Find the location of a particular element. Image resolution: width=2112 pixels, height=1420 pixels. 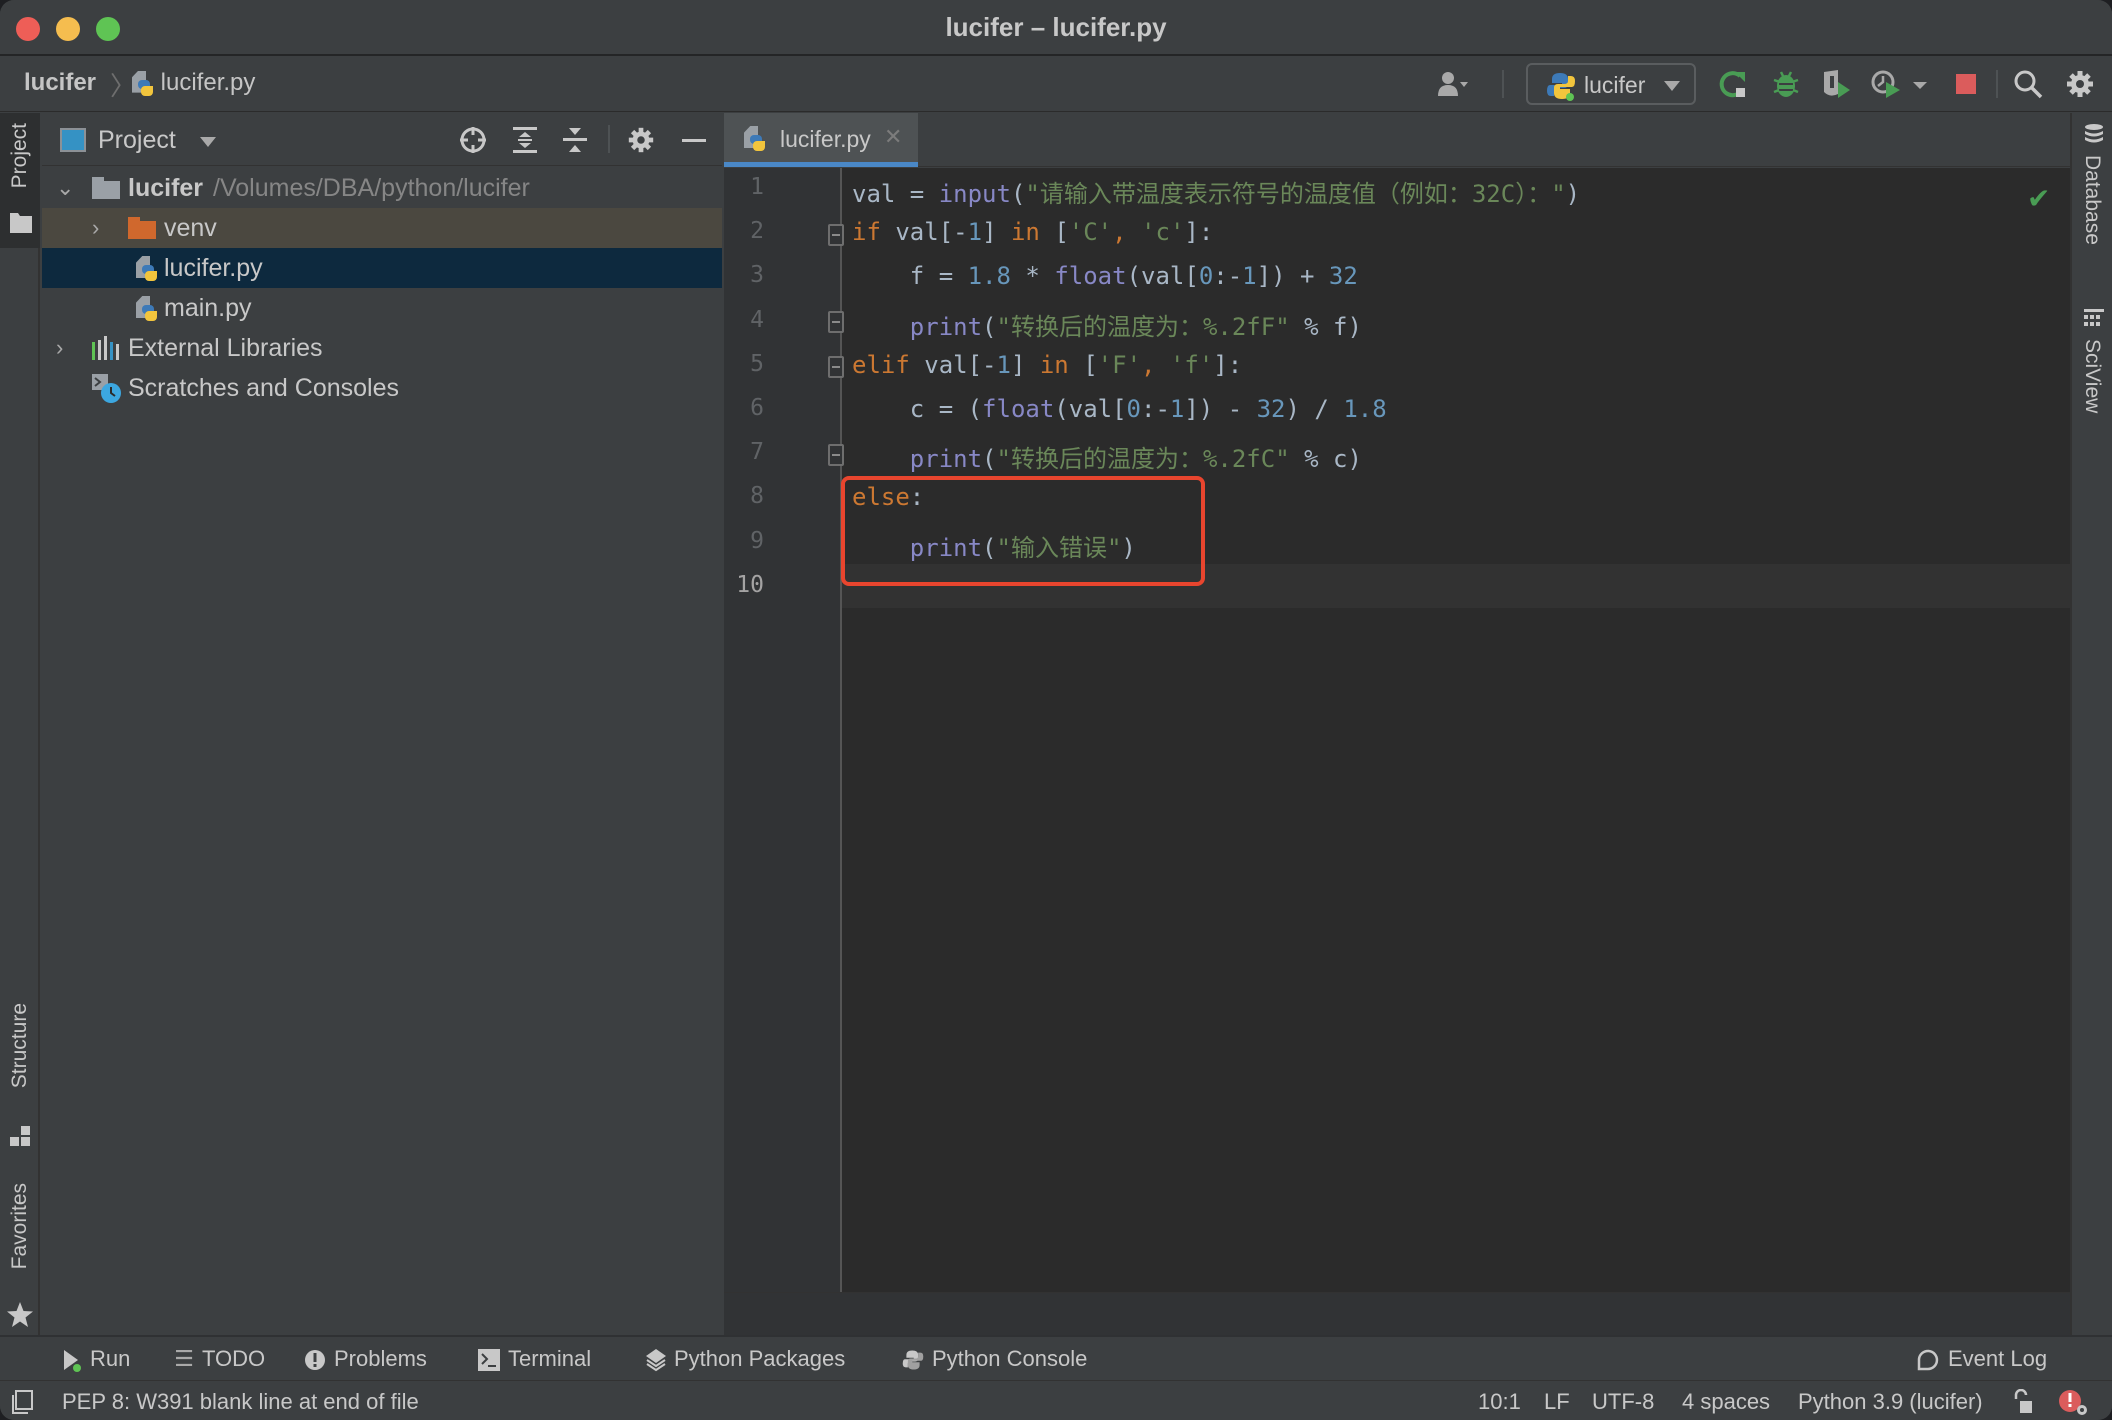

tool-button-problems: Problems is located at coordinates (365, 1359).